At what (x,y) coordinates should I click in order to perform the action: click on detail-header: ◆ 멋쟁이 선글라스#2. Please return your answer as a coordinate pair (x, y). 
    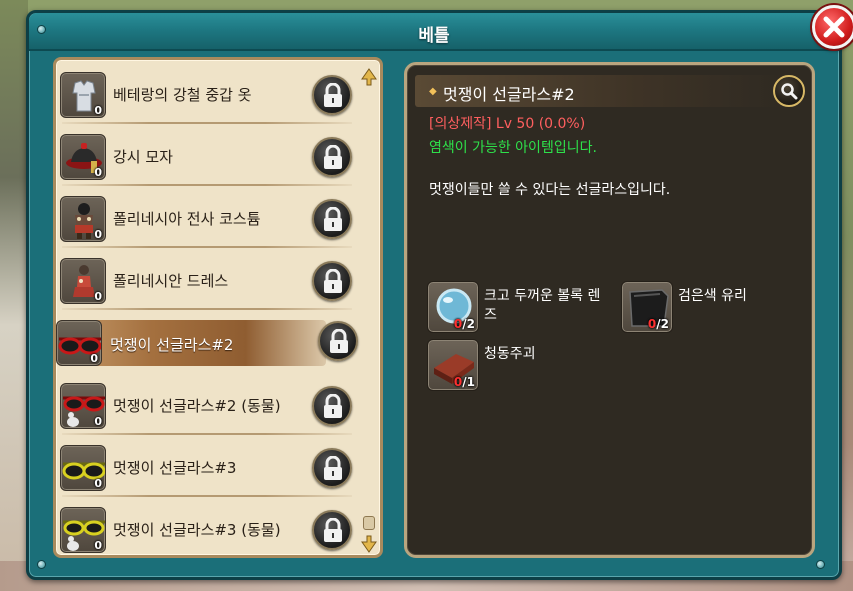
    Looking at the image, I should click on (600, 91).